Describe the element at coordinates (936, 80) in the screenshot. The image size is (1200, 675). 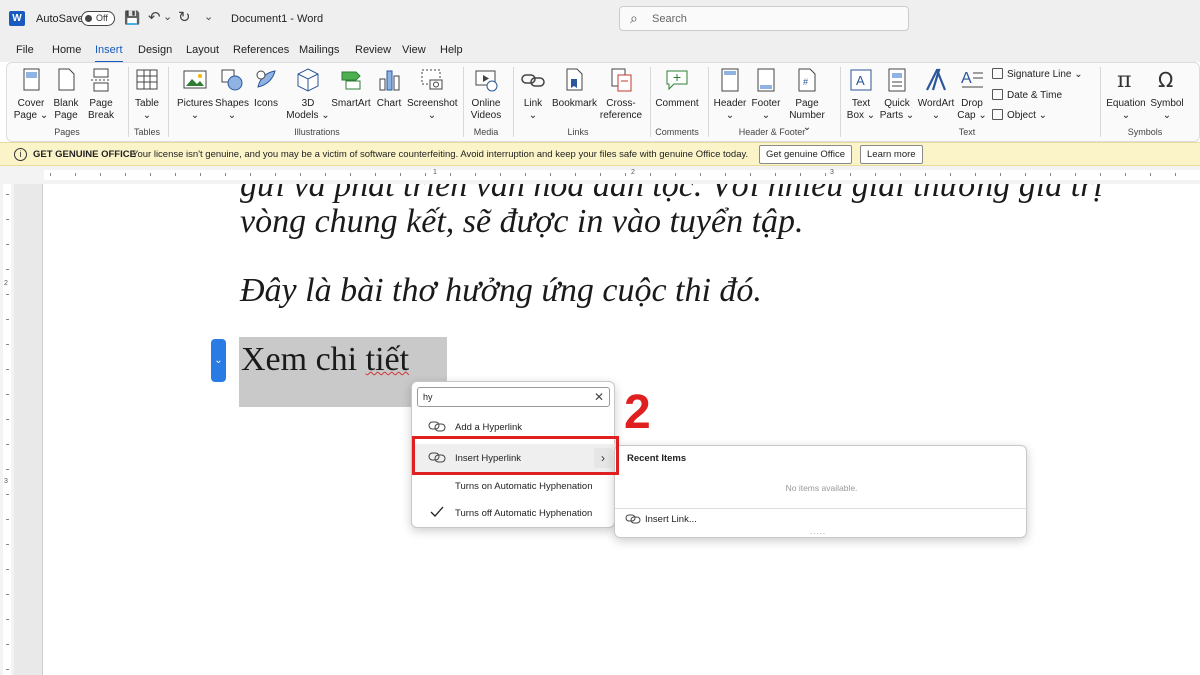
I see `wordart-icon` at that location.